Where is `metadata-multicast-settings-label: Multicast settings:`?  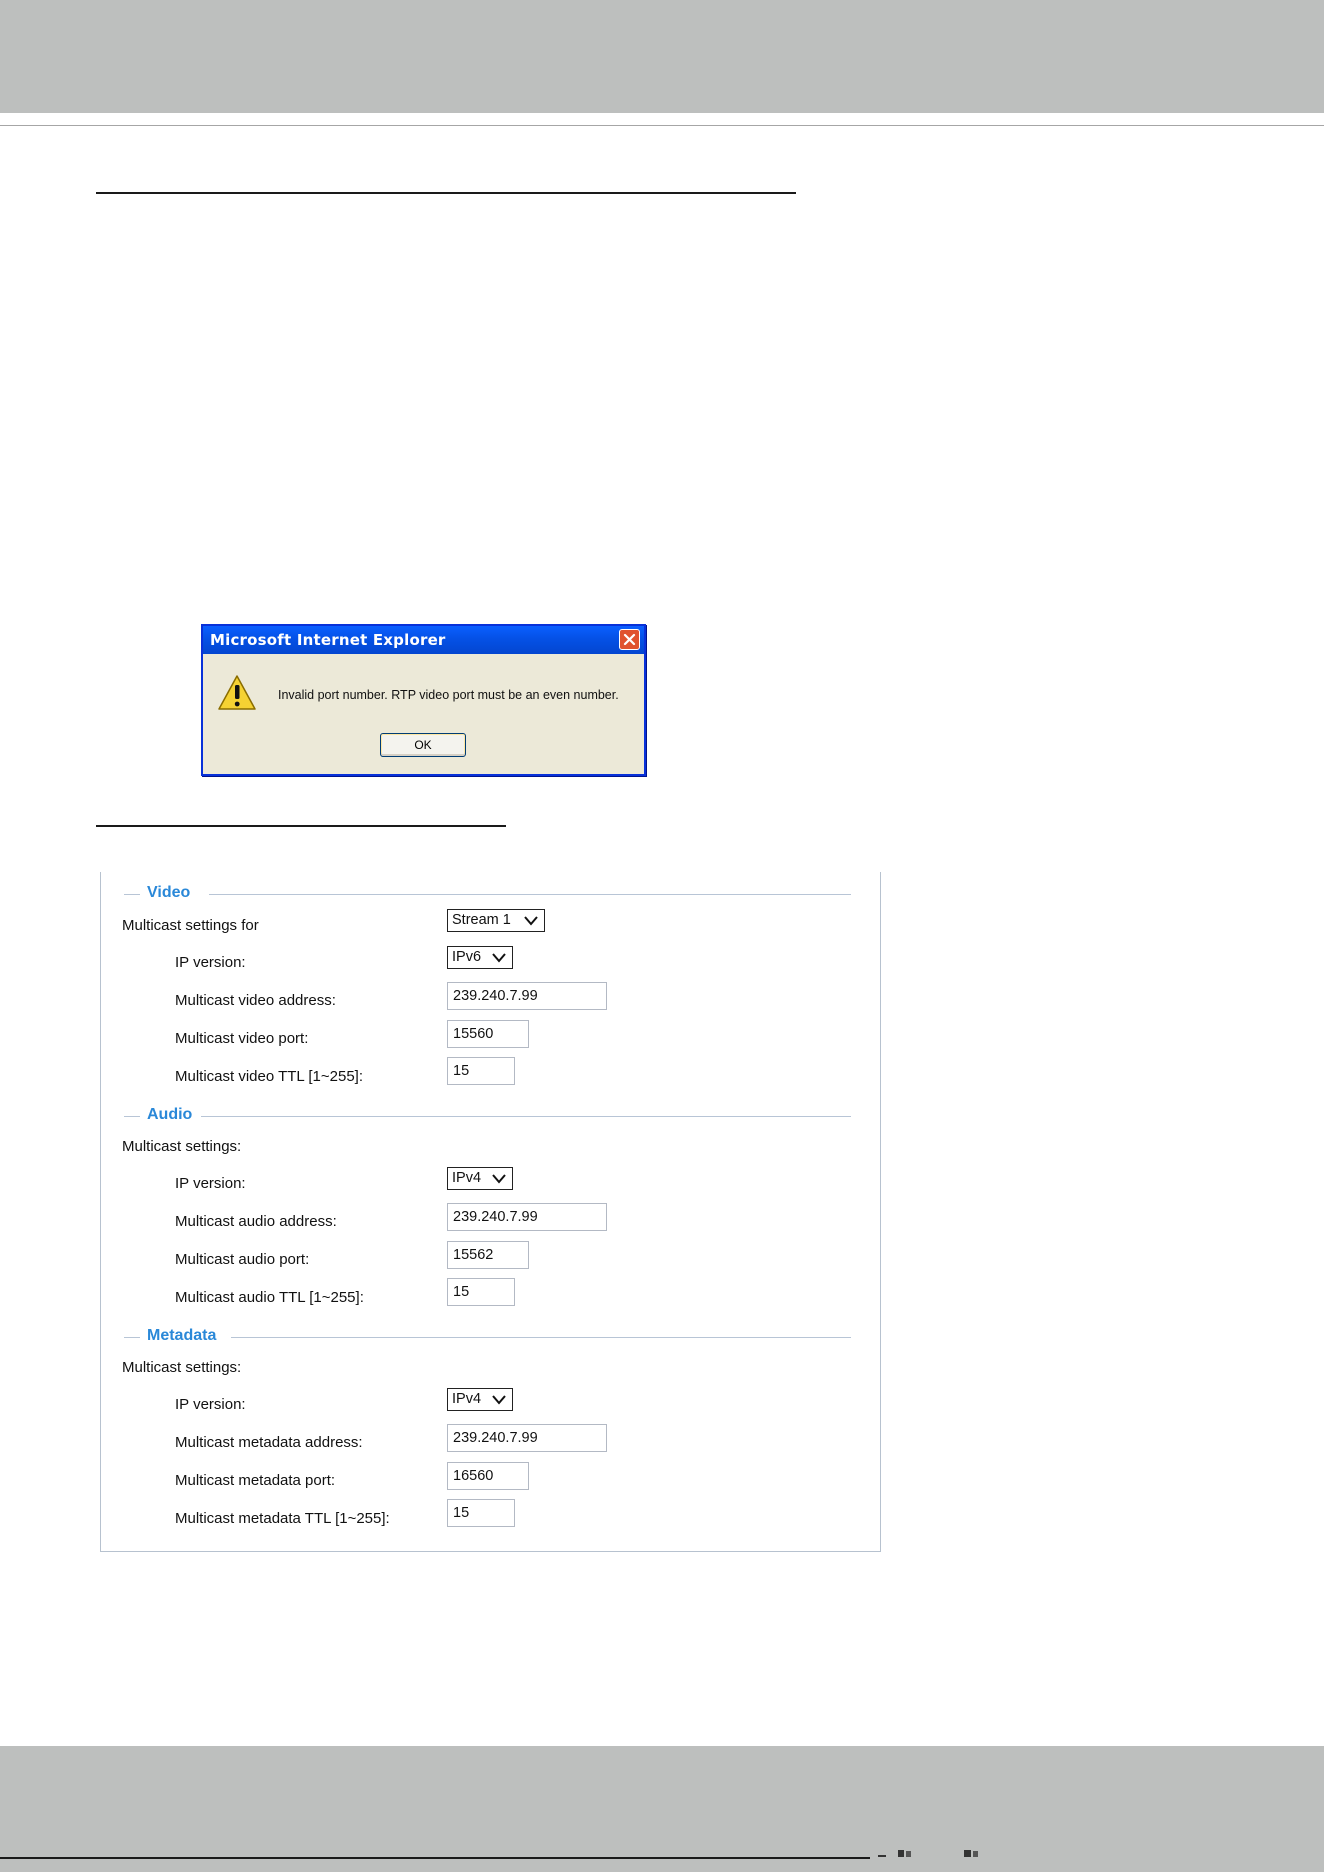
metadata-multicast-settings-label: Multicast settings: is located at coordinates (182, 1367).